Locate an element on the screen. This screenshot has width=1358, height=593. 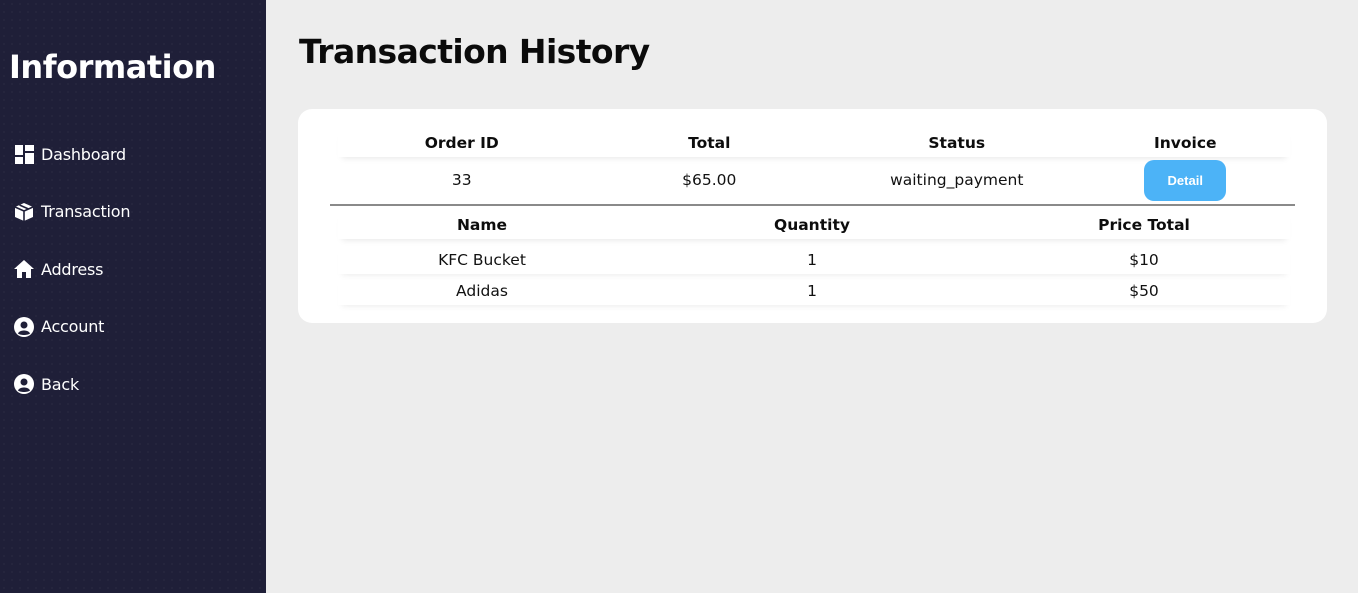
sidebar-item-label: Account is located at coordinates (73, 326).